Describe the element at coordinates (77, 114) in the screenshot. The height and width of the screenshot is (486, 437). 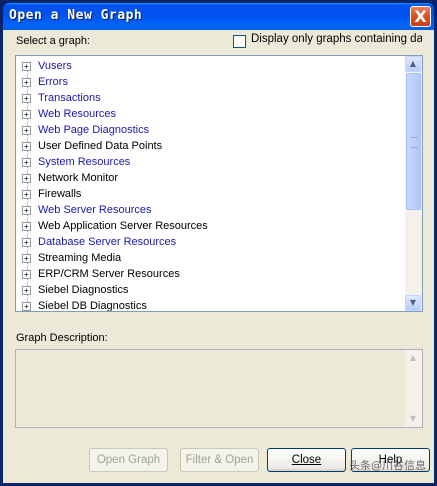
I see `tree-item-label: Web Resources` at that location.